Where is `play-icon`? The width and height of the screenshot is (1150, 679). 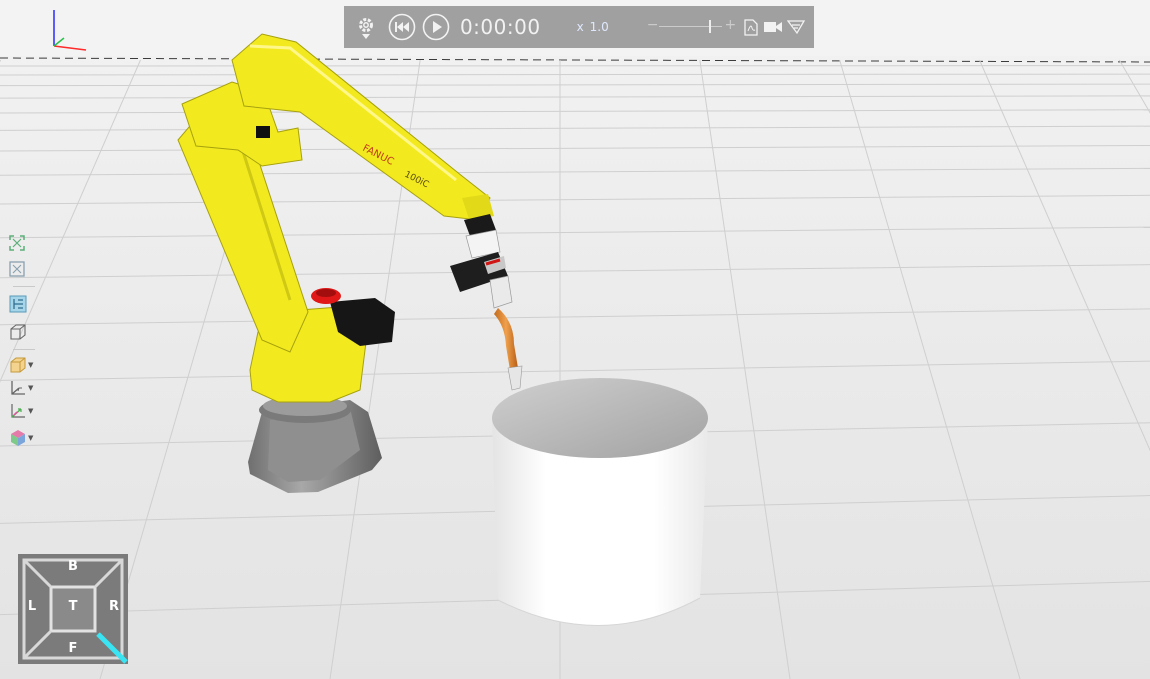
play-icon is located at coordinates (436, 27).